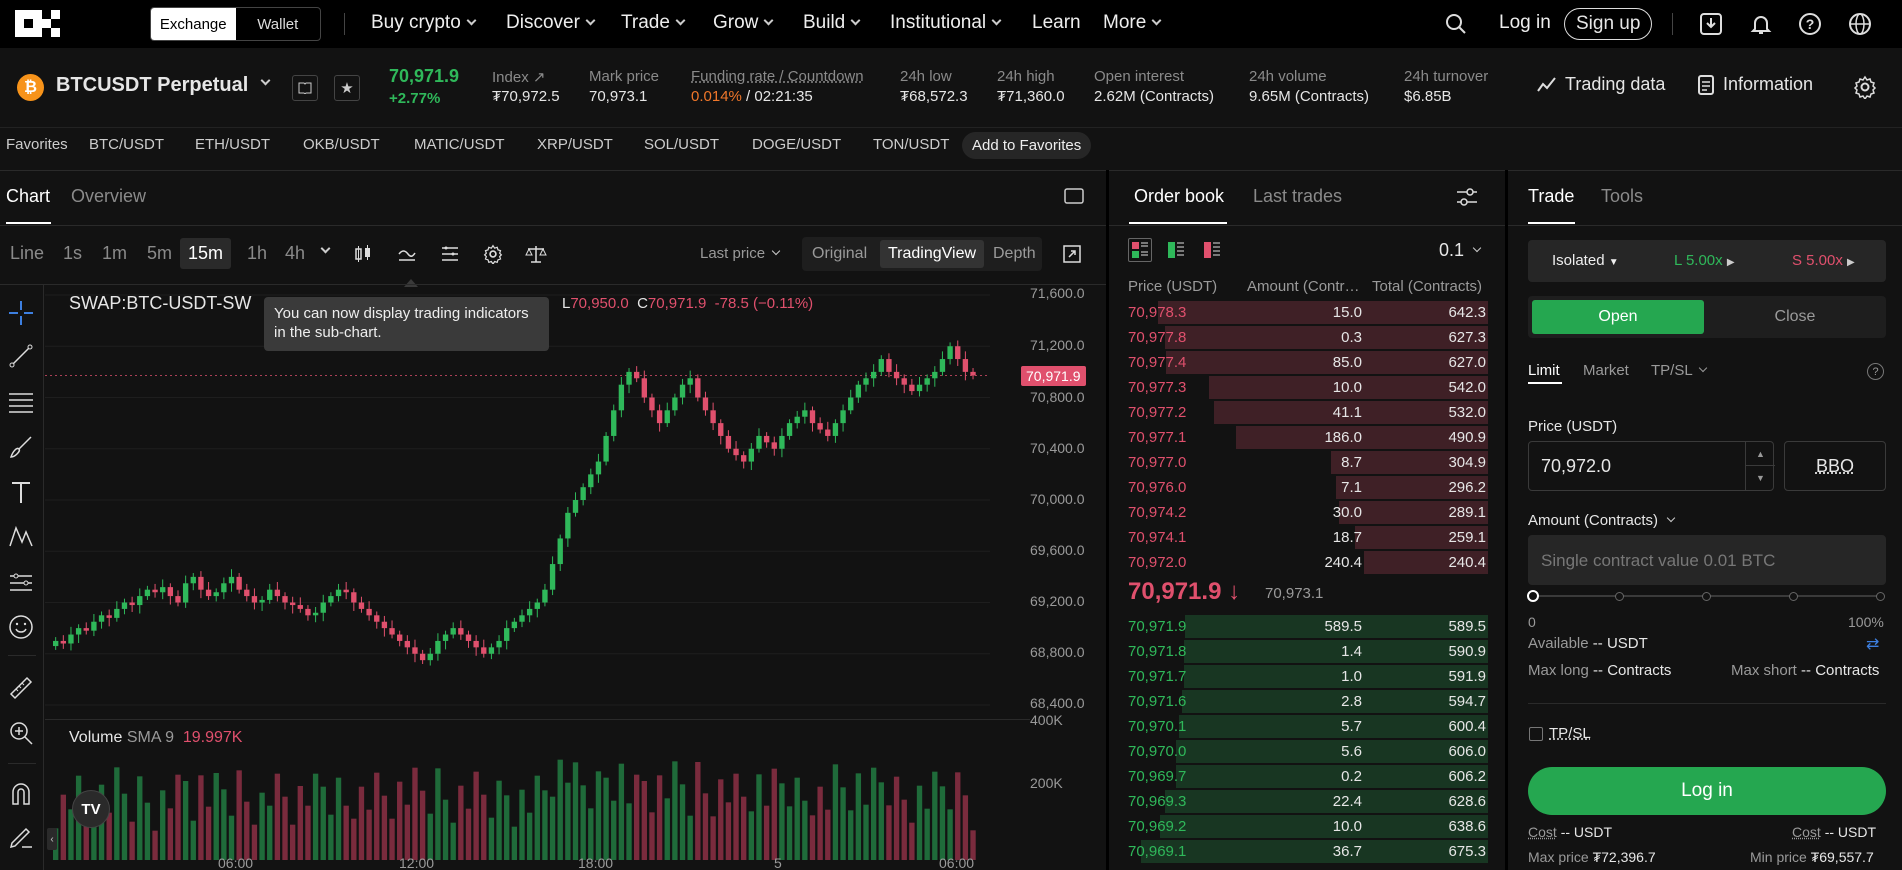 Image resolution: width=1902 pixels, height=870 pixels. Describe the element at coordinates (1308, 562) in the screenshot. I see `ob-row: 70,972.0 240.4 240.4` at that location.